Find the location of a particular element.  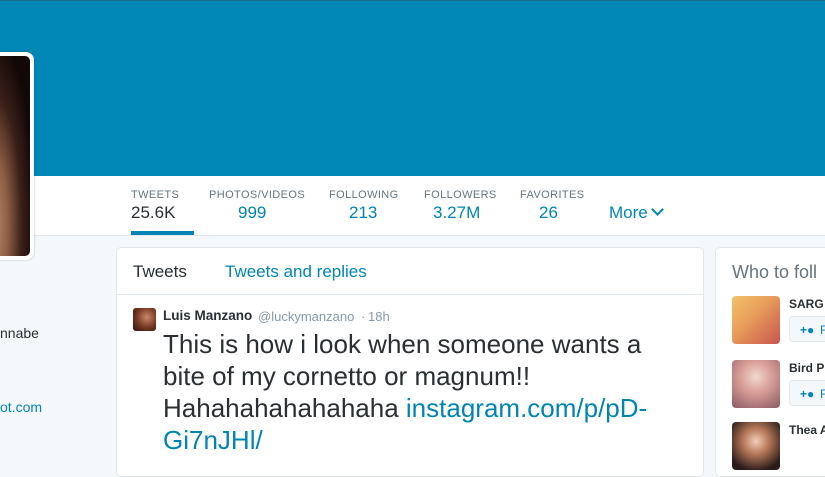

nav-followers-count: 3.27M is located at coordinates (457, 212).